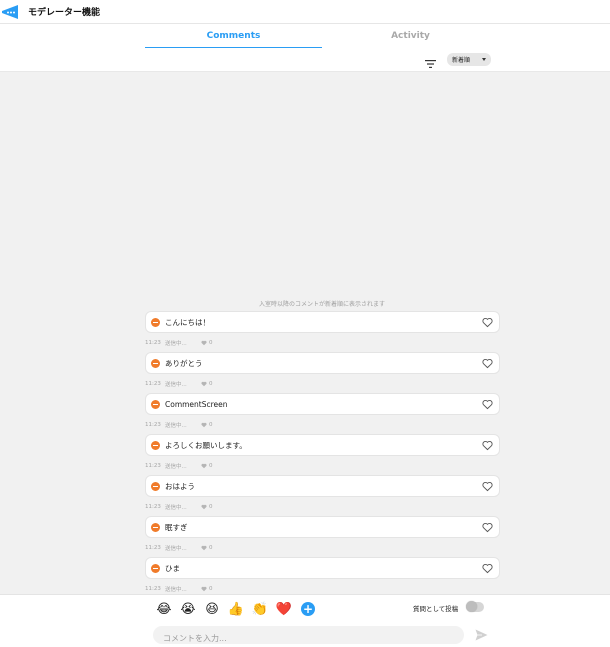 The image size is (610, 647). I want to click on list-item: 眠すぎ 11:23 送信中... 0, so click(322, 536).